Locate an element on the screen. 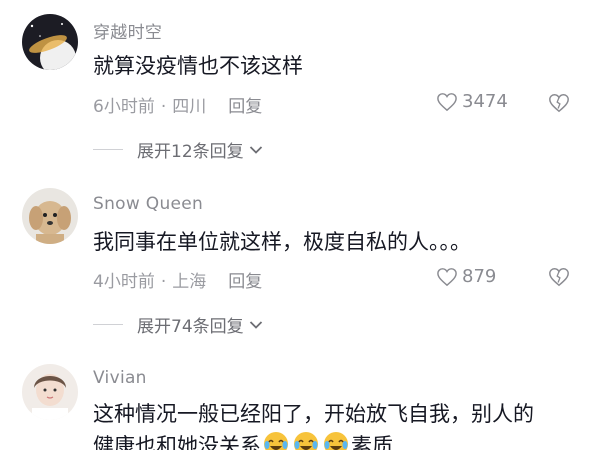 The height and width of the screenshot is (450, 600). expand-replies-button: 展开74条回复 is located at coordinates (178, 324).